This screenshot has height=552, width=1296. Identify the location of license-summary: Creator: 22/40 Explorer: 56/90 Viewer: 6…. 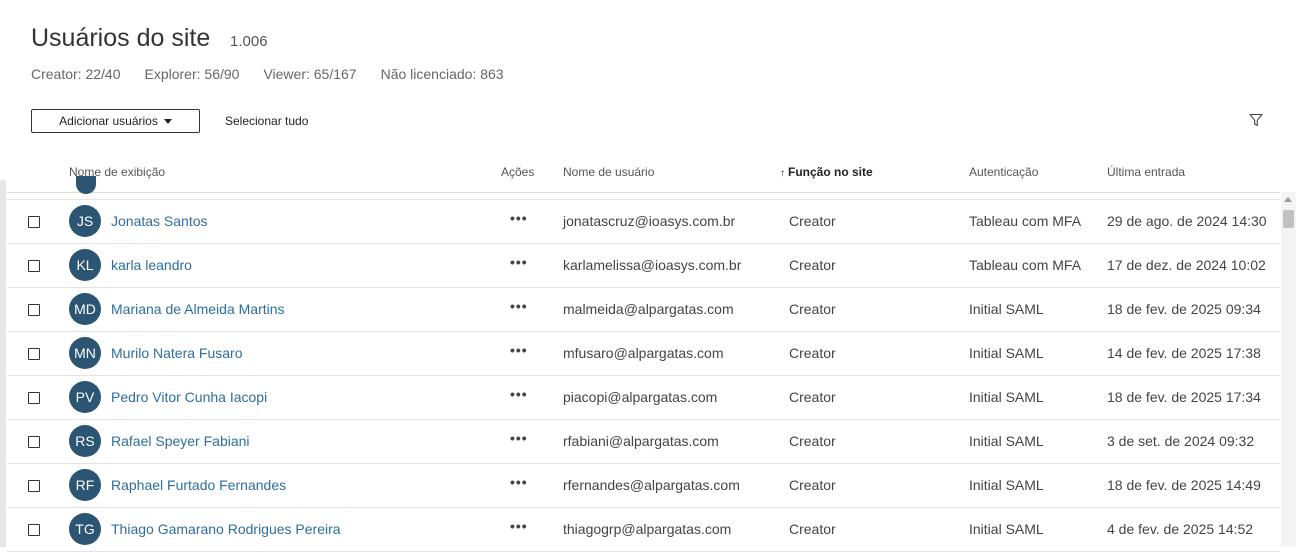
(279, 74).